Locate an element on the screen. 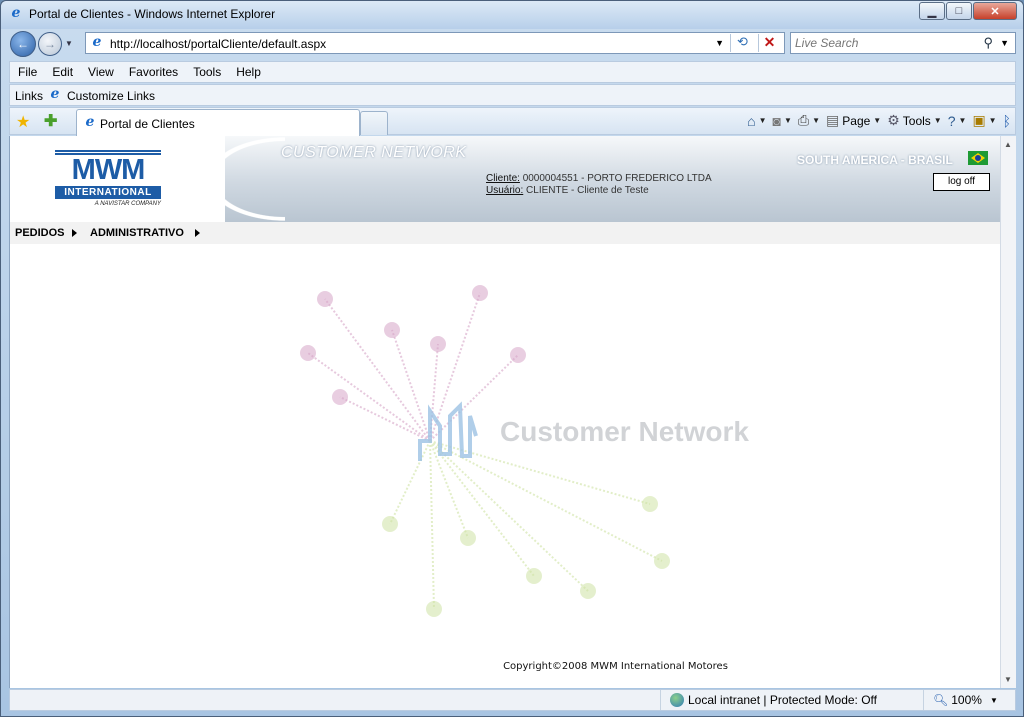  security-zone-label: Local intranet | Protected Mode: Off is located at coordinates (782, 700).